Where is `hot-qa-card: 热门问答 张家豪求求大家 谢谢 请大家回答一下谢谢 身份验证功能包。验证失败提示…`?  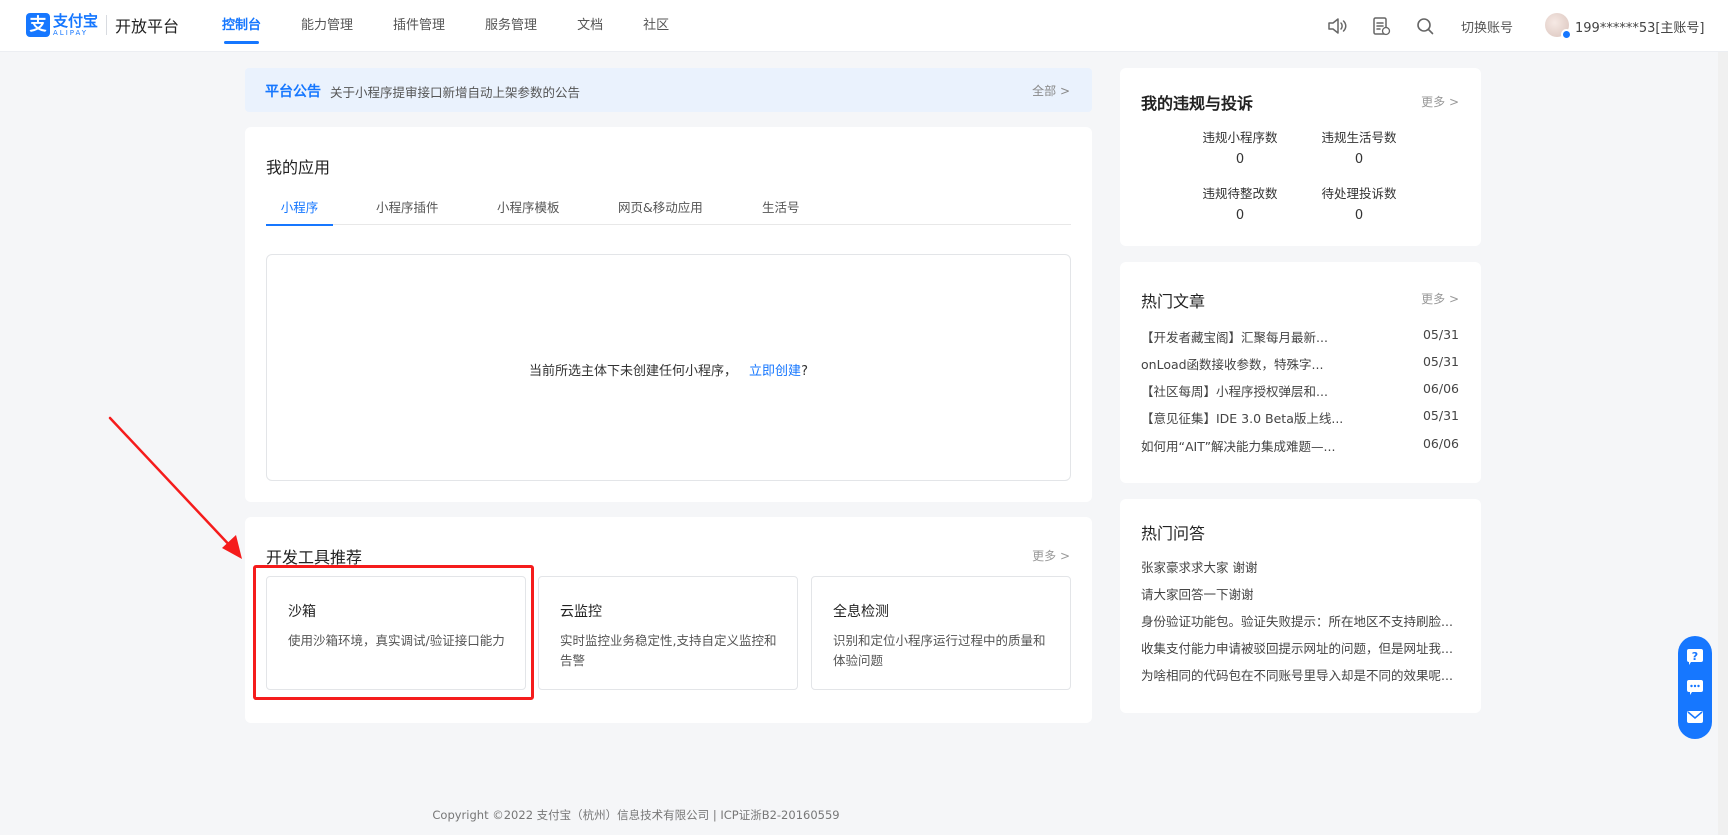
hot-qa-card: 热门问答 张家豪求求大家 谢谢 请大家回答一下谢谢 身份验证功能包。验证失败提示… is located at coordinates (1300, 606).